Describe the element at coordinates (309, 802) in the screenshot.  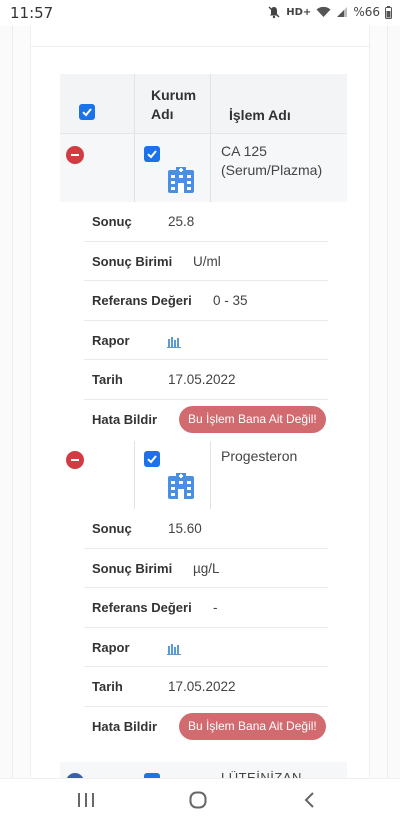
I see `back-icon` at that location.